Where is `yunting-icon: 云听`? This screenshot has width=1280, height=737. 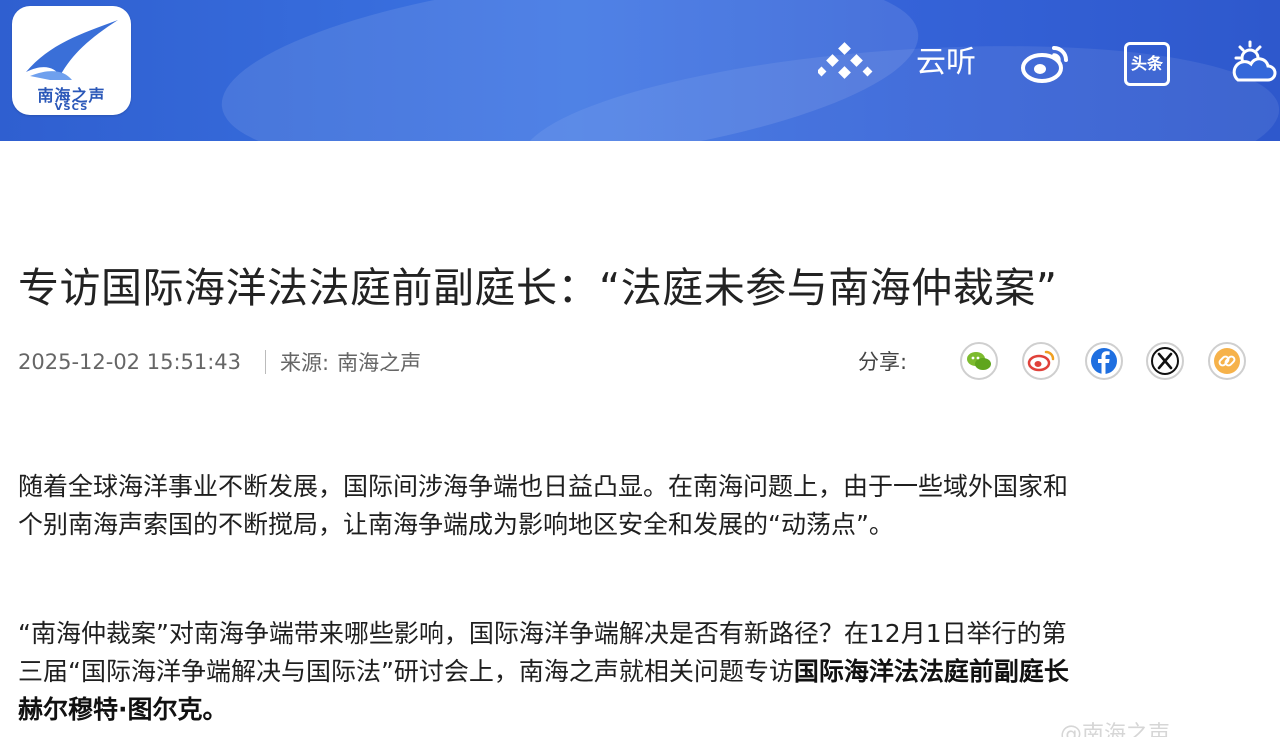
yunting-icon: 云听 is located at coordinates (947, 63).